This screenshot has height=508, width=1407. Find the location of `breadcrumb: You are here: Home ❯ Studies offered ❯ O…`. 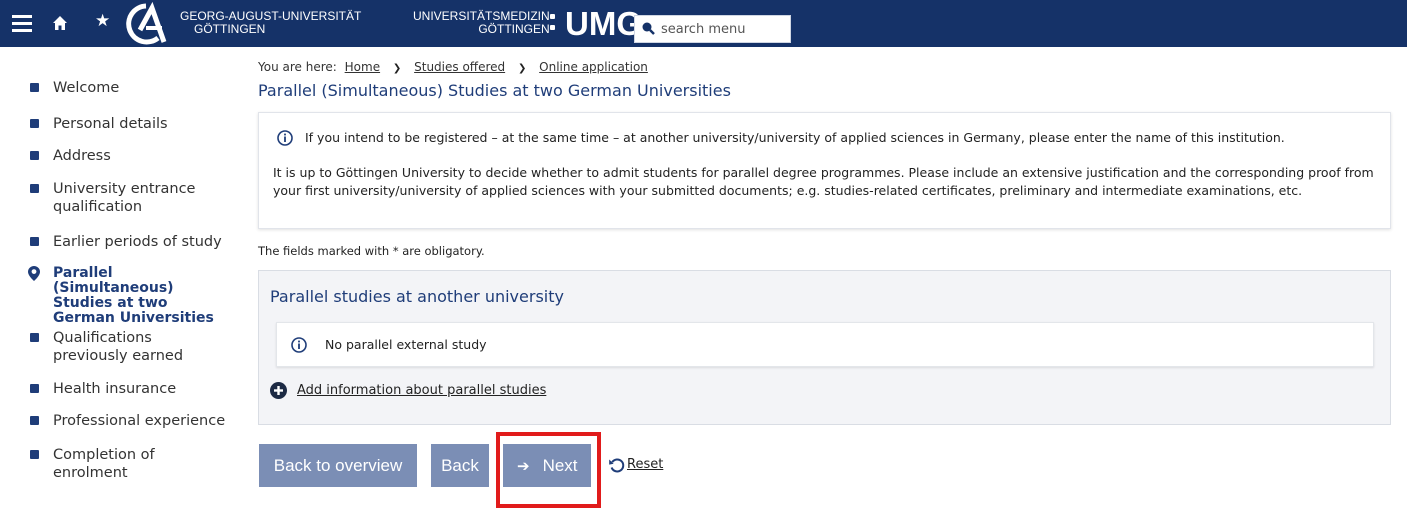

breadcrumb: You are here: Home ❯ Studies offered ❯ O… is located at coordinates (453, 68).